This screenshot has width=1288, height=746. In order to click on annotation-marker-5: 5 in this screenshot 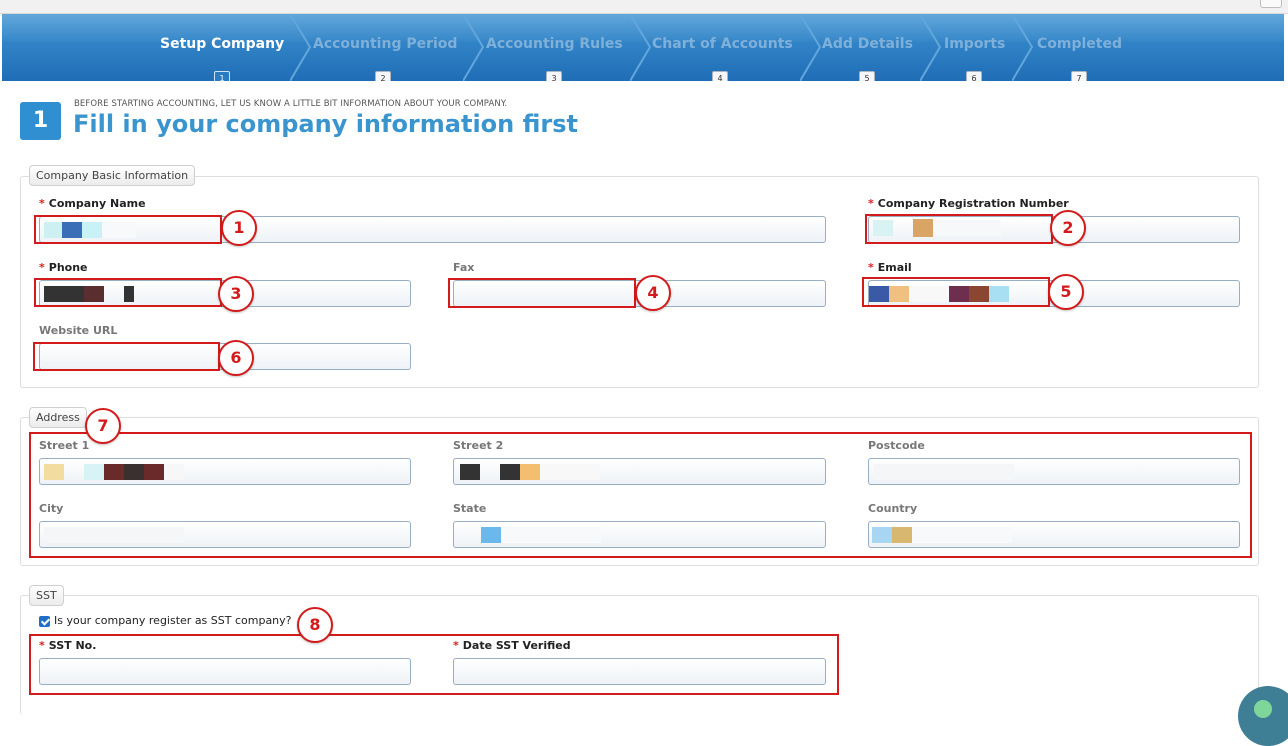, I will do `click(1066, 292)`.